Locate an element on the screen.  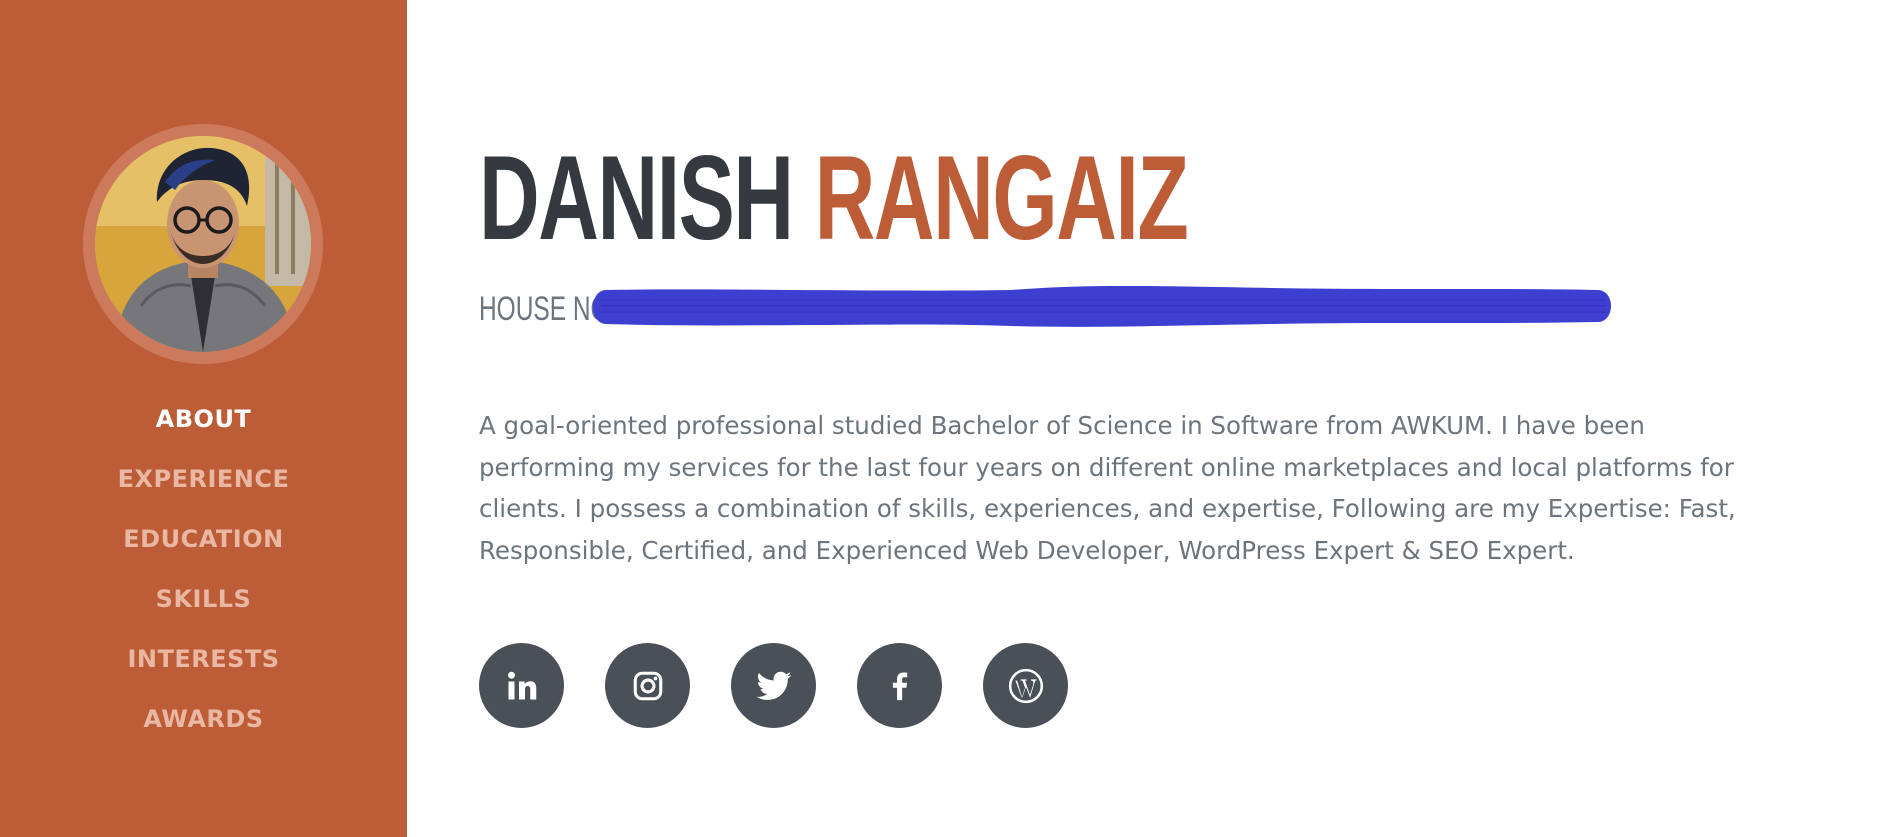
linkedin-icon is located at coordinates (521, 685).